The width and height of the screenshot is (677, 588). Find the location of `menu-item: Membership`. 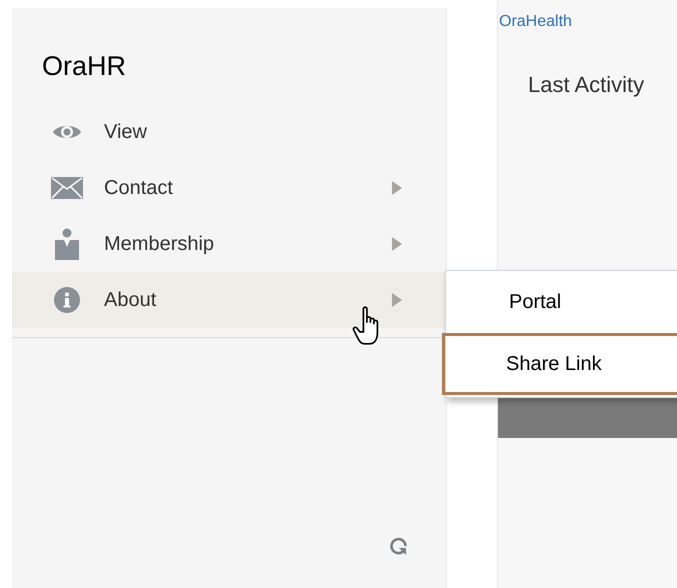

menu-item: Membership is located at coordinates (229, 244).